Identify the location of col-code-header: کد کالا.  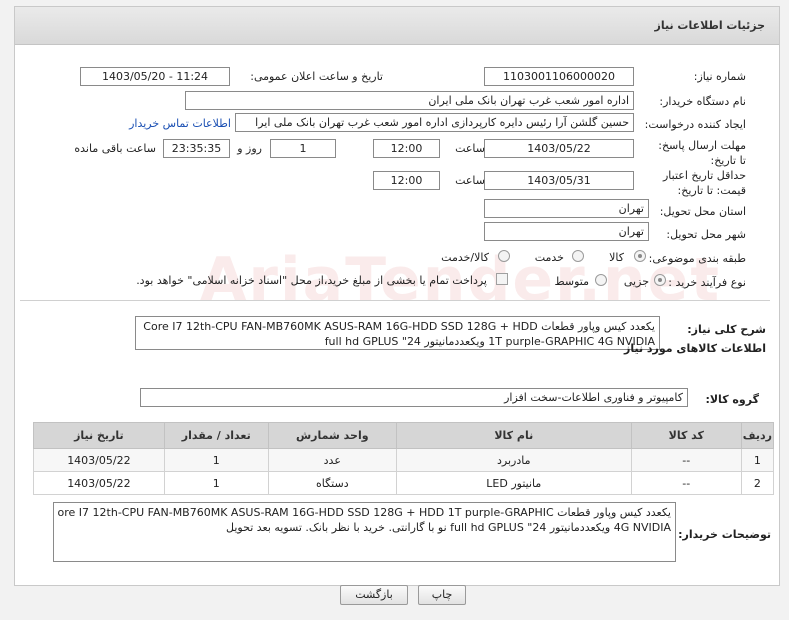
(686, 435).